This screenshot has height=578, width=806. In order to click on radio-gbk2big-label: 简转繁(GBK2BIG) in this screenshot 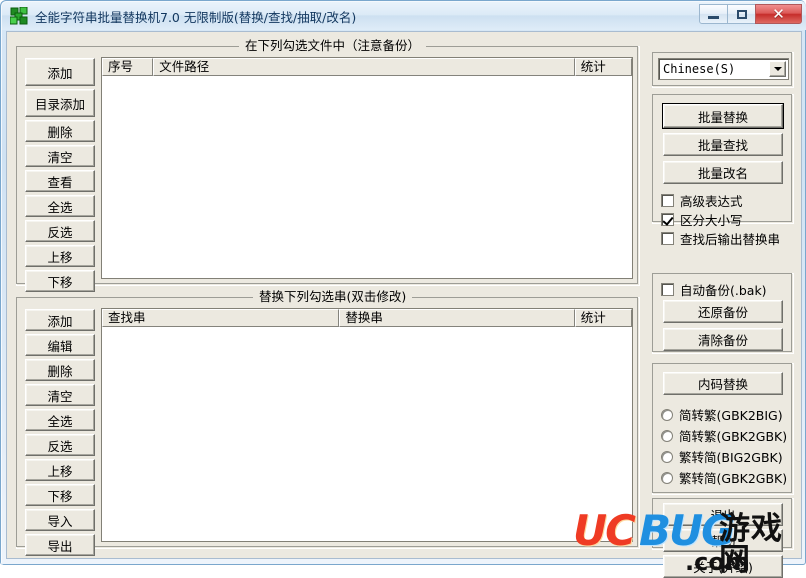, I will do `click(731, 415)`.